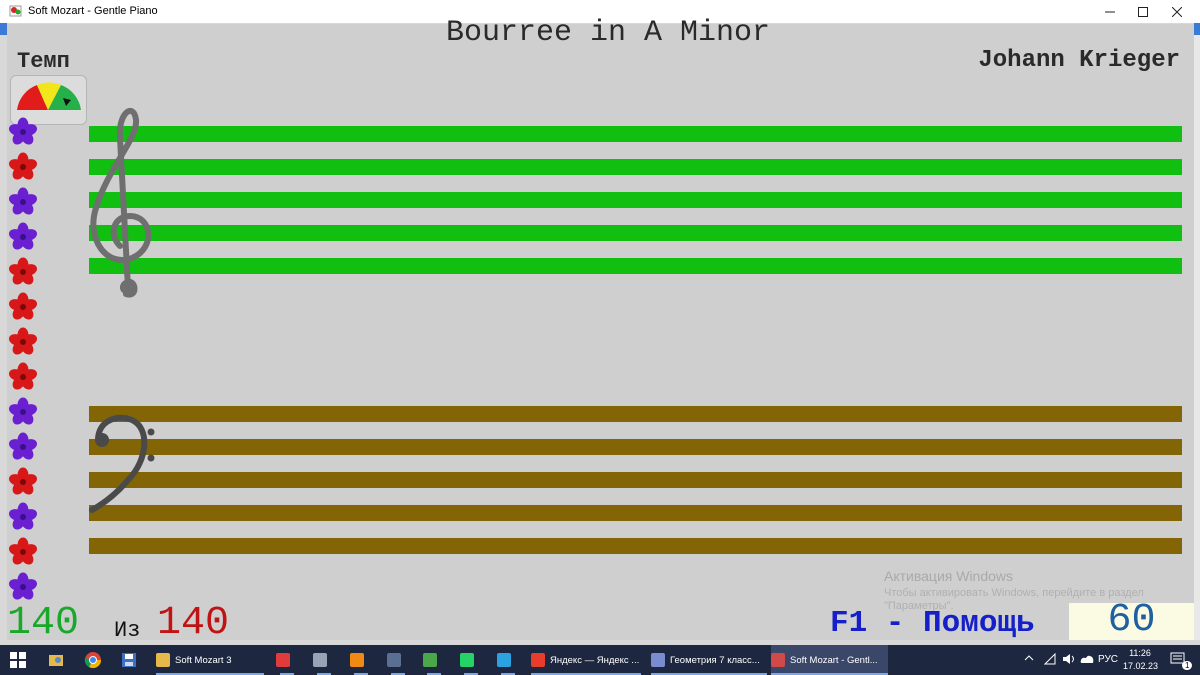  I want to click on bpm-value: 60, so click(1131, 620).